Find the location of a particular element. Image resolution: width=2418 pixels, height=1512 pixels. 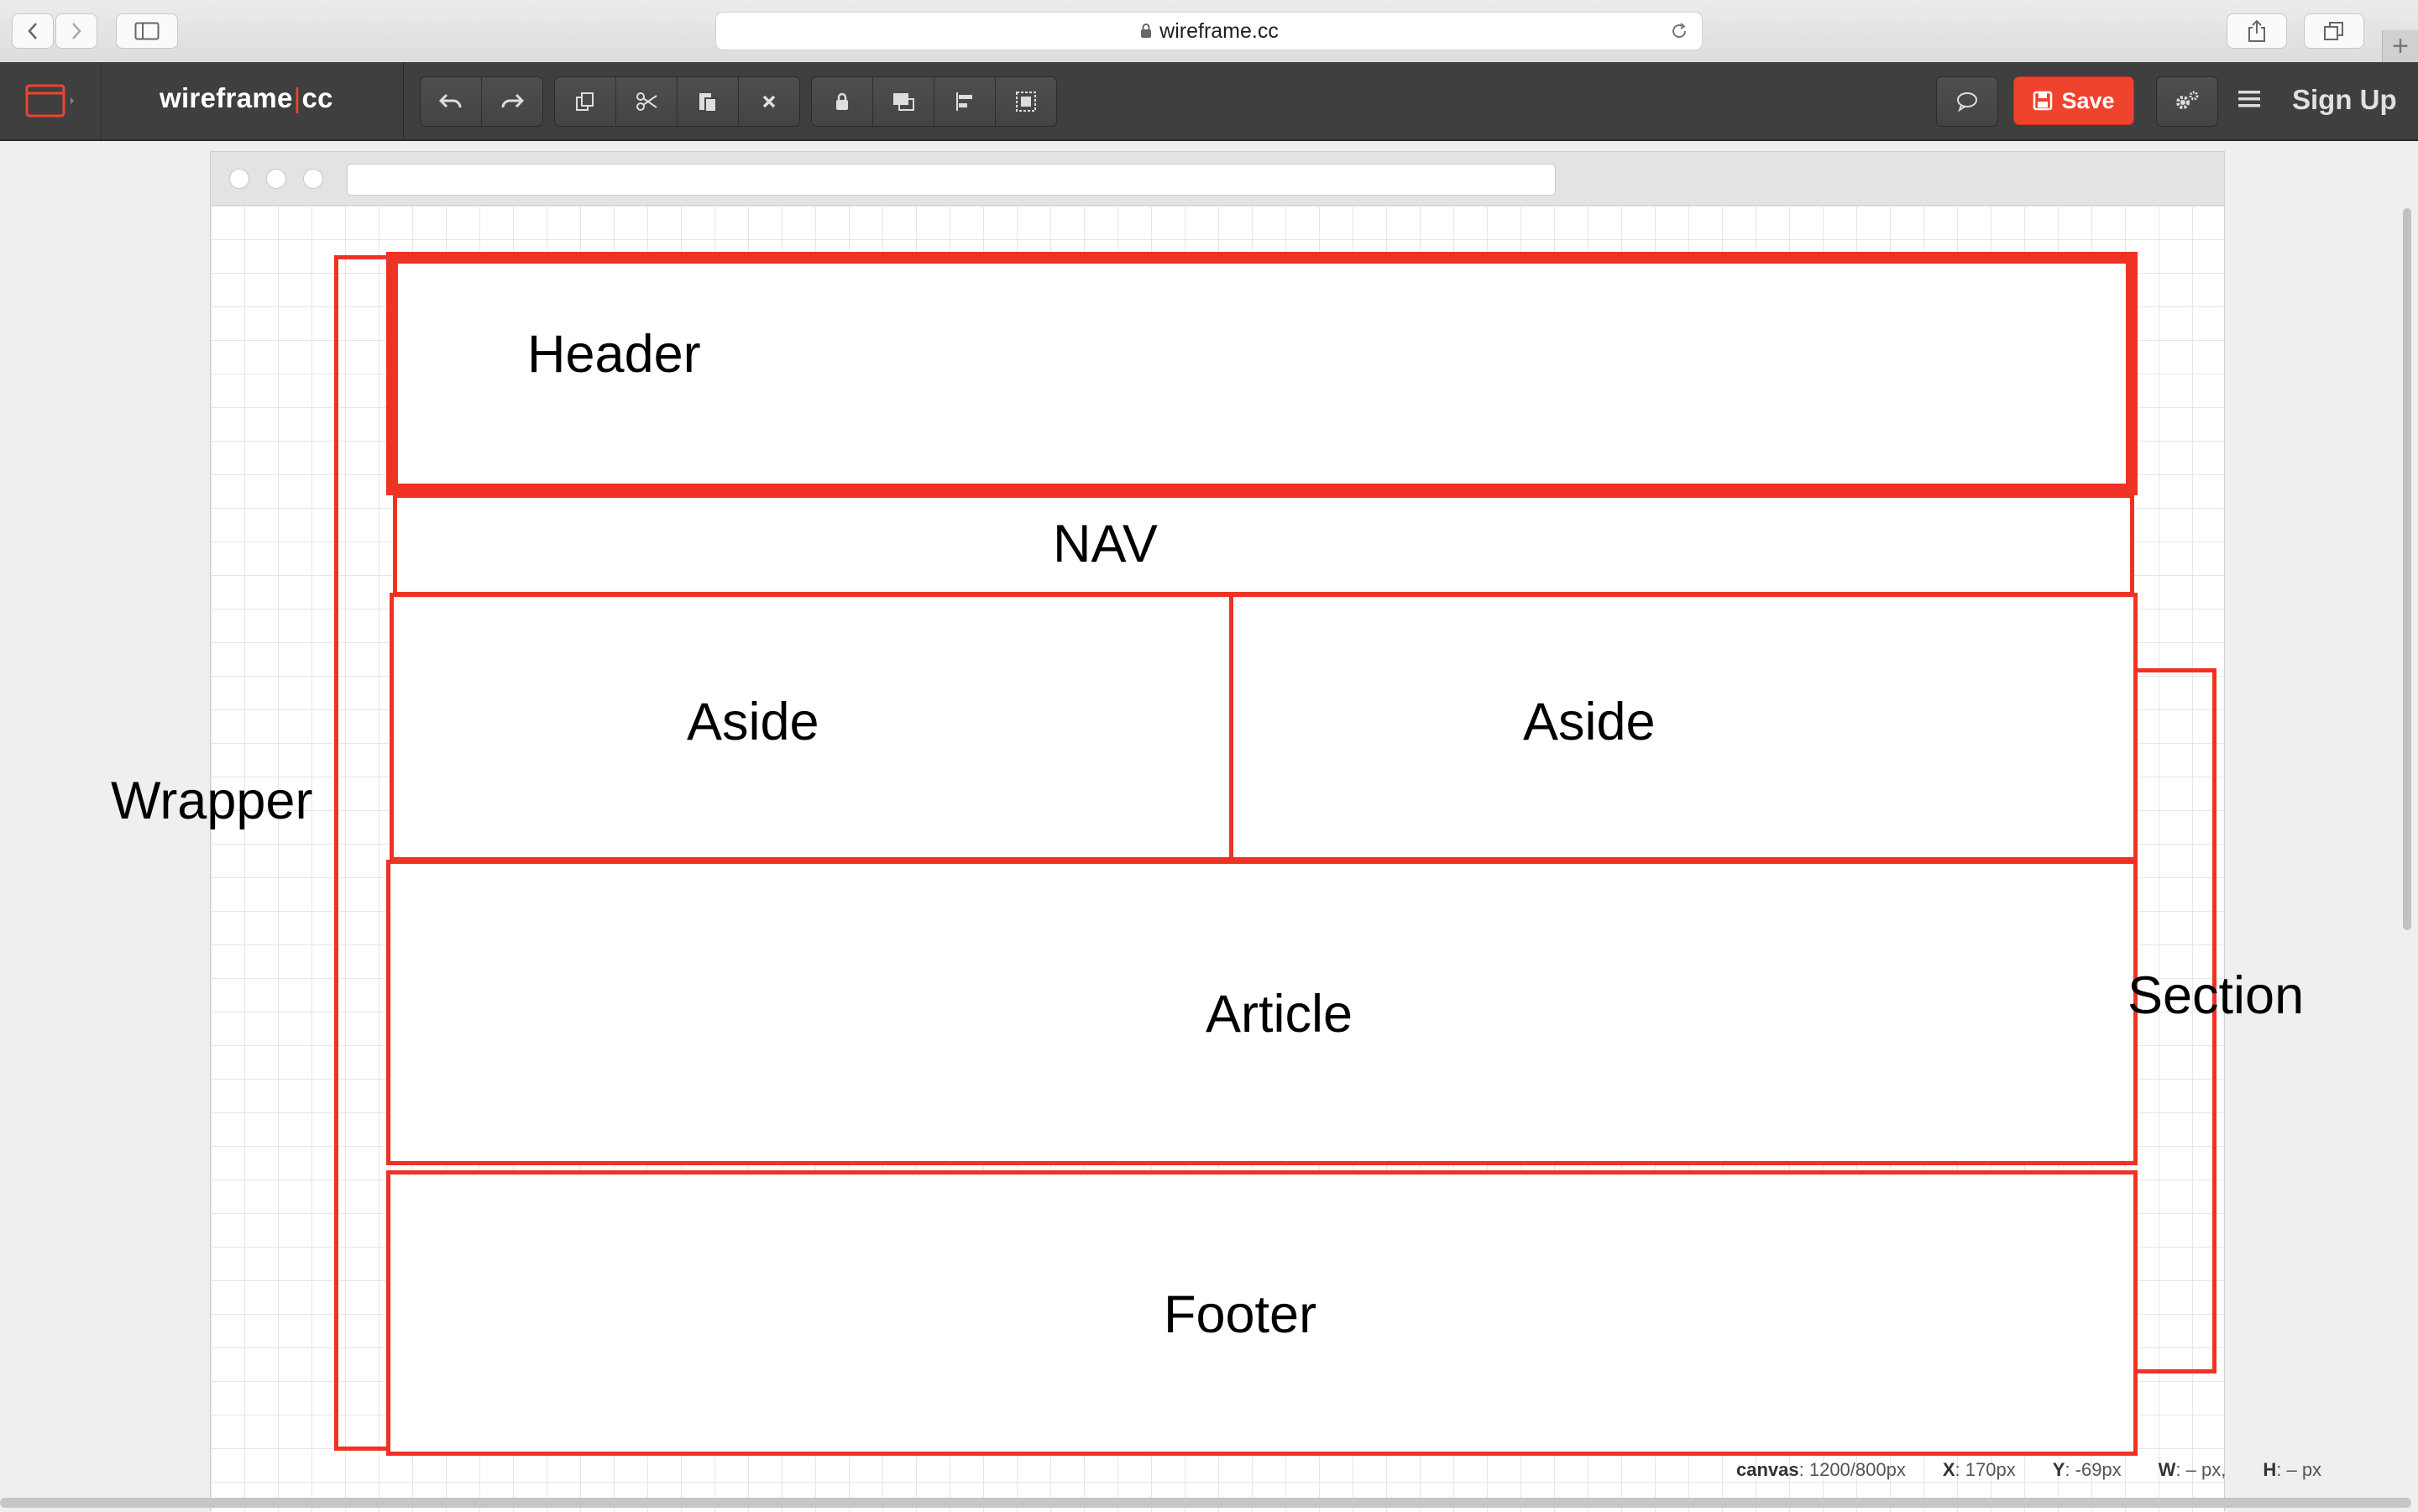

group-button is located at coordinates (1026, 101).